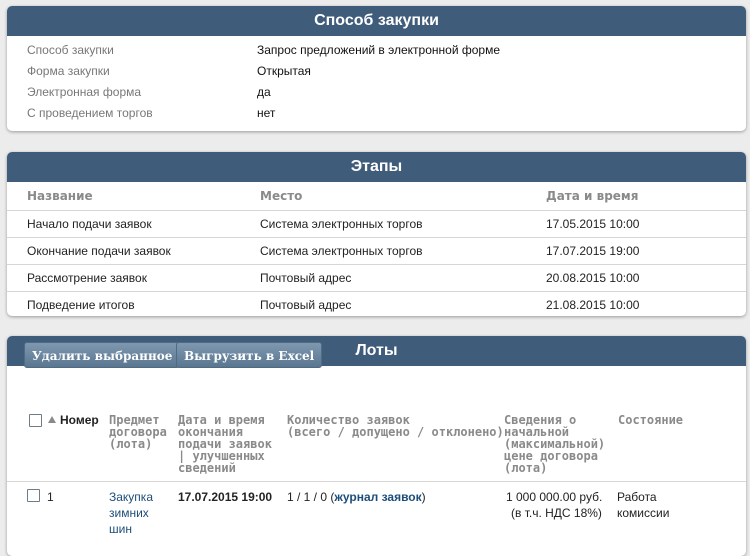 This screenshot has height=556, width=750. Describe the element at coordinates (90, 113) in the screenshot. I see `procurement-row-label: С проведением торгов` at that location.